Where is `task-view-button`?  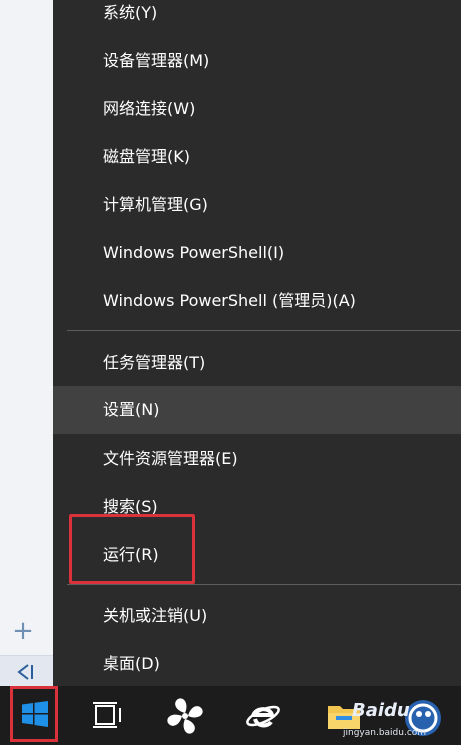 task-view-button is located at coordinates (108, 715).